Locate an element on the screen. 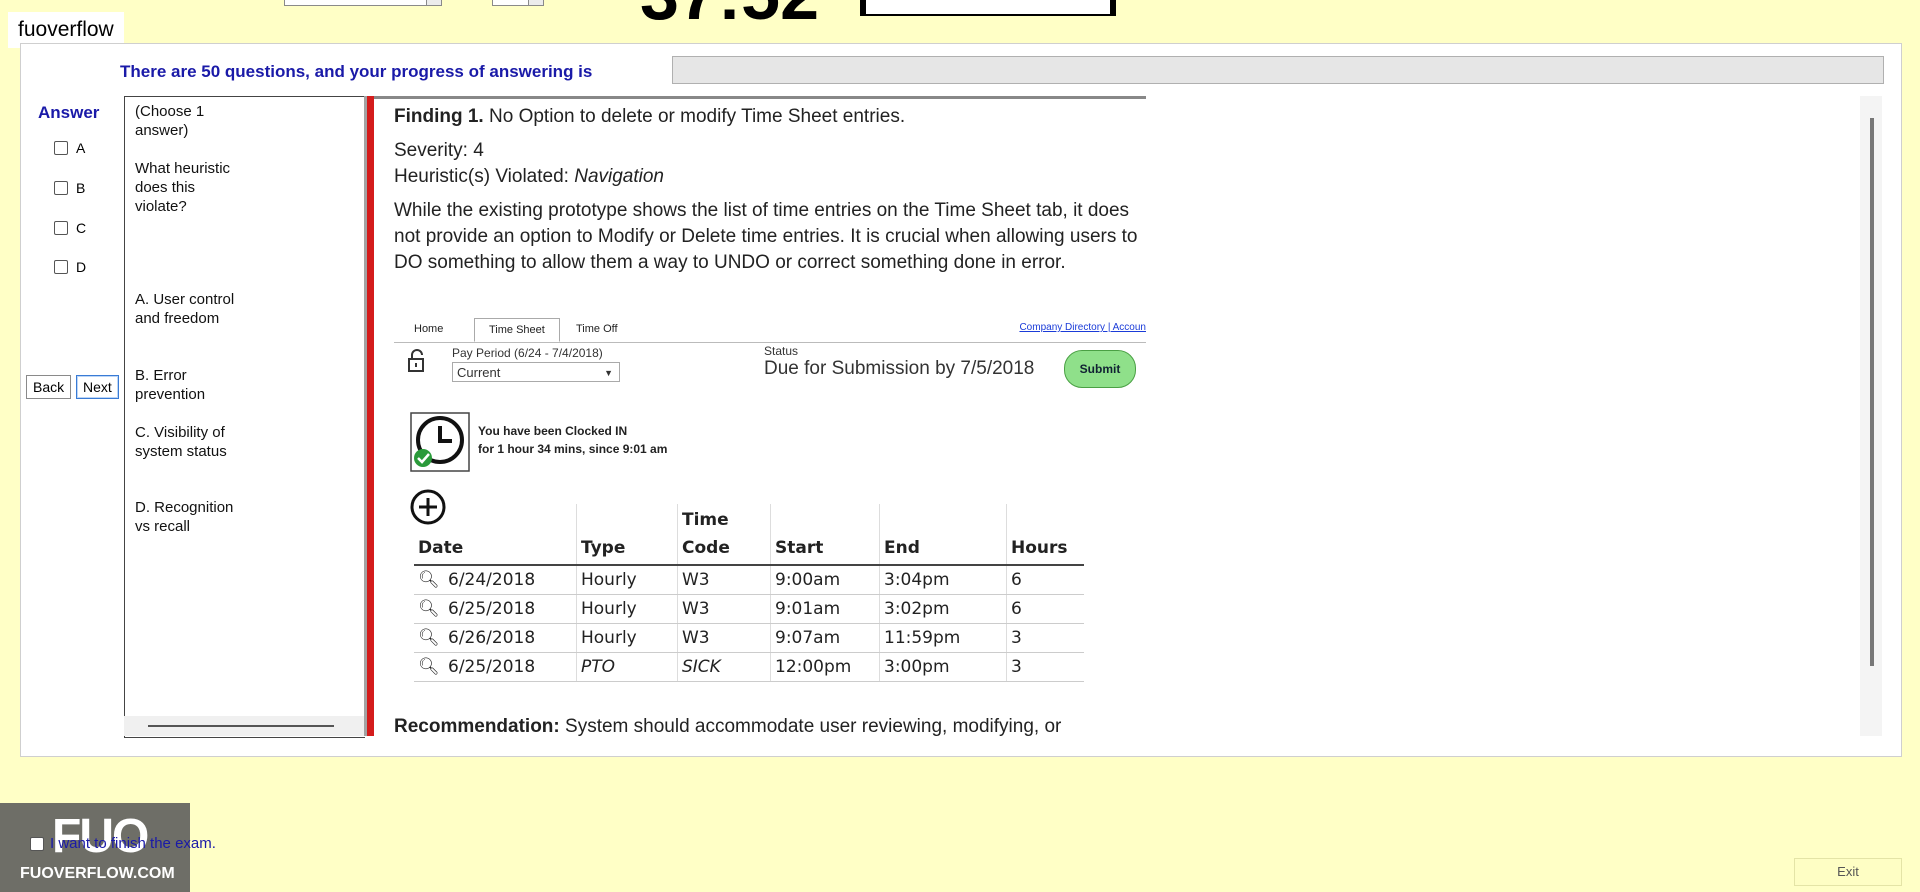 Image resolution: width=1920 pixels, height=892 pixels. splitter-accent is located at coordinates (370, 416).